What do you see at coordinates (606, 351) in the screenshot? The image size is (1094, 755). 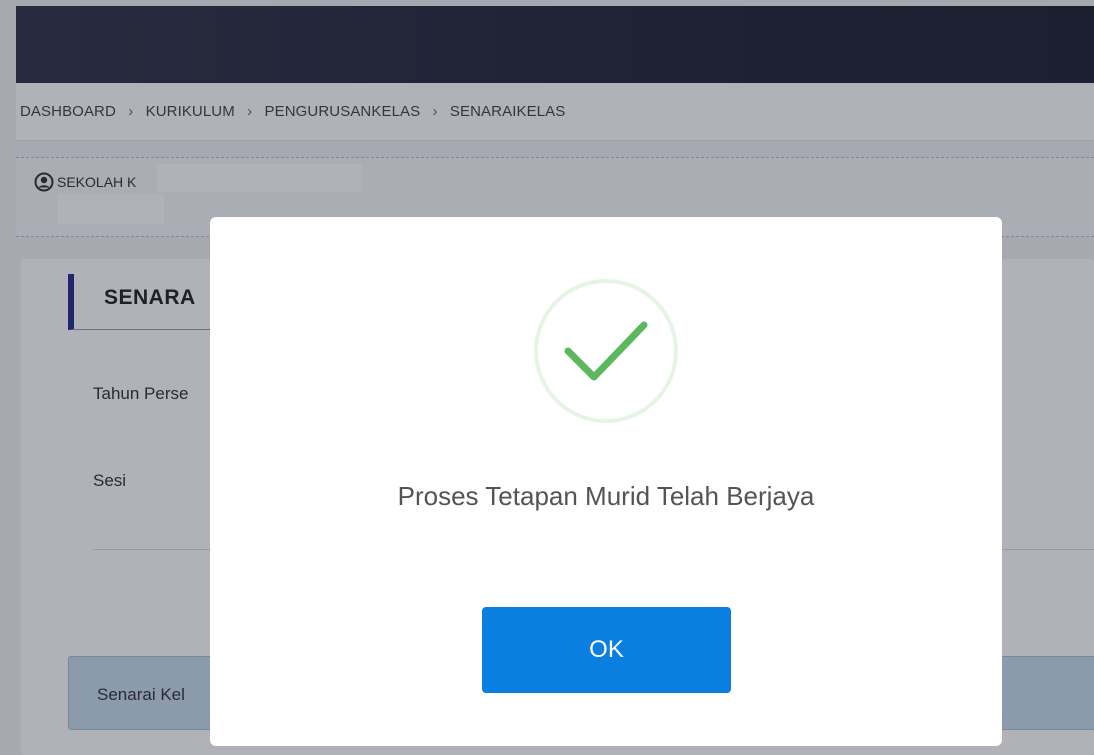 I see `success-check-icon` at bounding box center [606, 351].